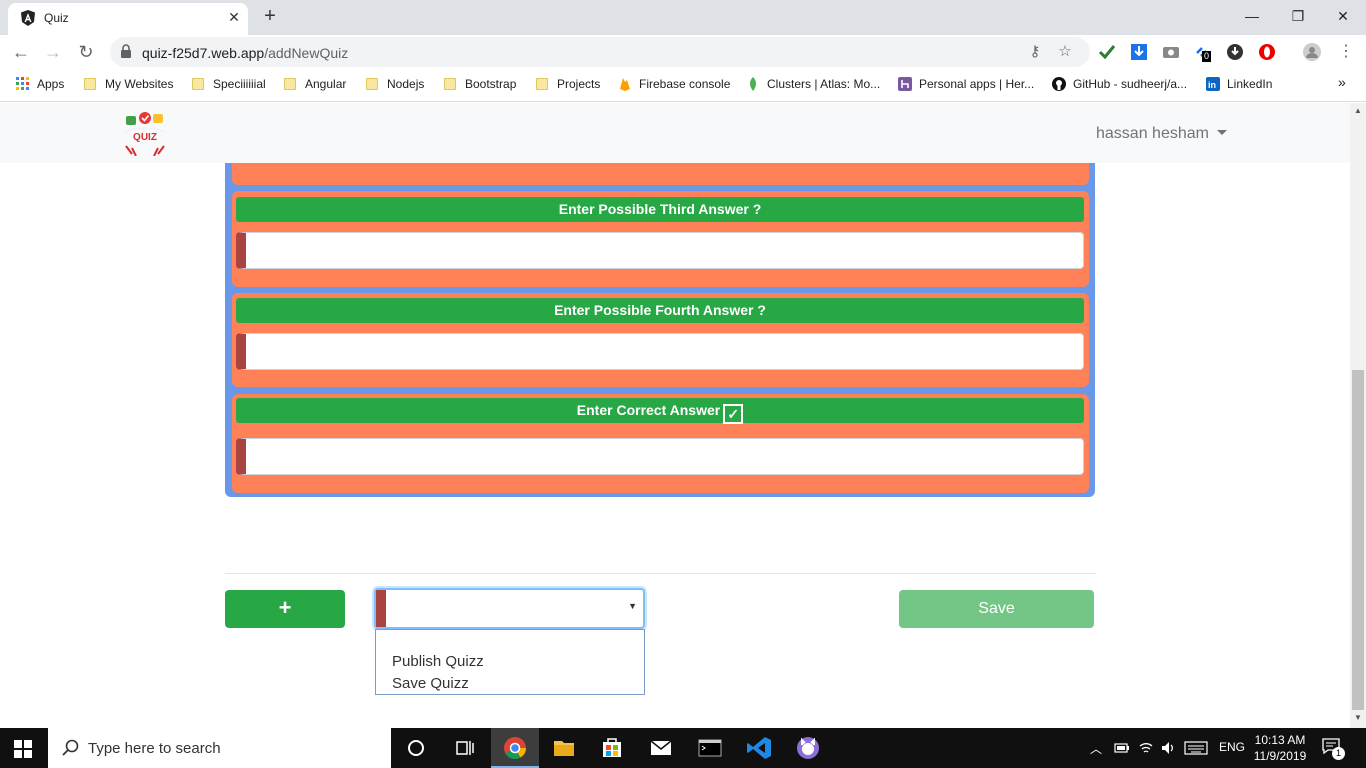 This screenshot has height=768, width=1366. Describe the element at coordinates (1059, 84) in the screenshot. I see `github-icon` at that location.